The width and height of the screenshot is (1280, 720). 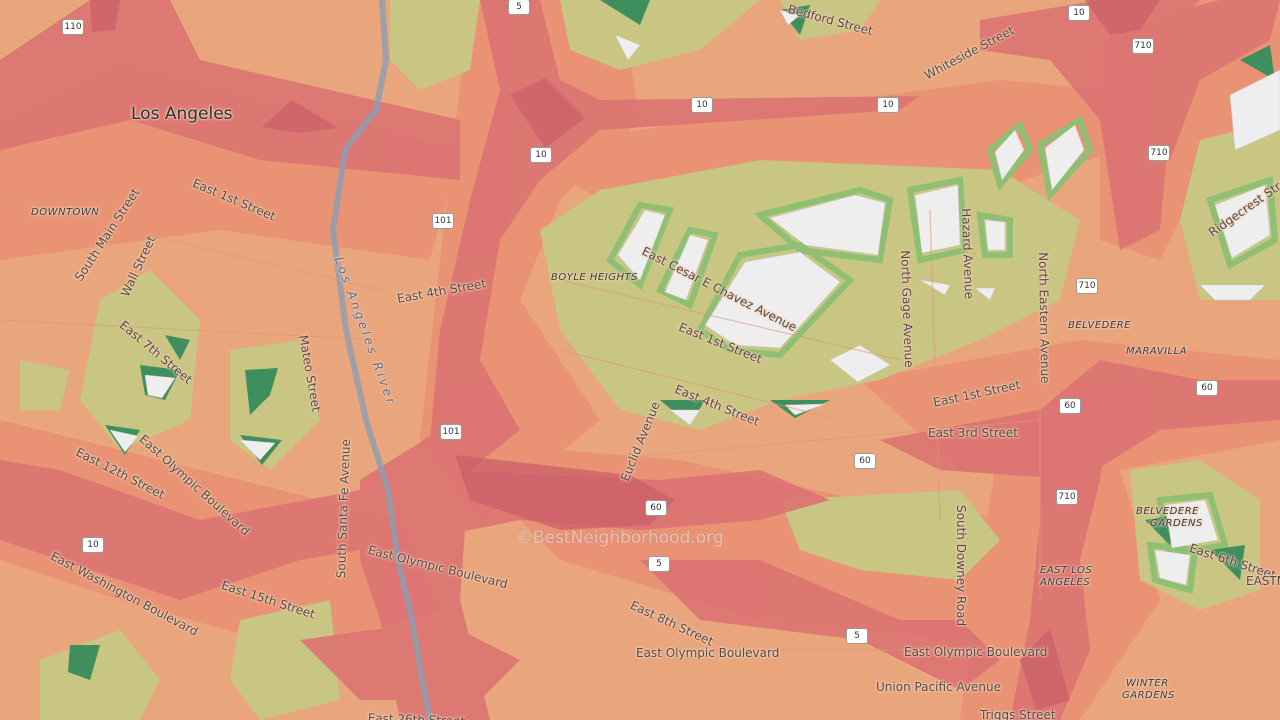 What do you see at coordinates (594, 277) in the screenshot?
I see `area-label-boyle-heights: BOYLE HEIGHTS` at bounding box center [594, 277].